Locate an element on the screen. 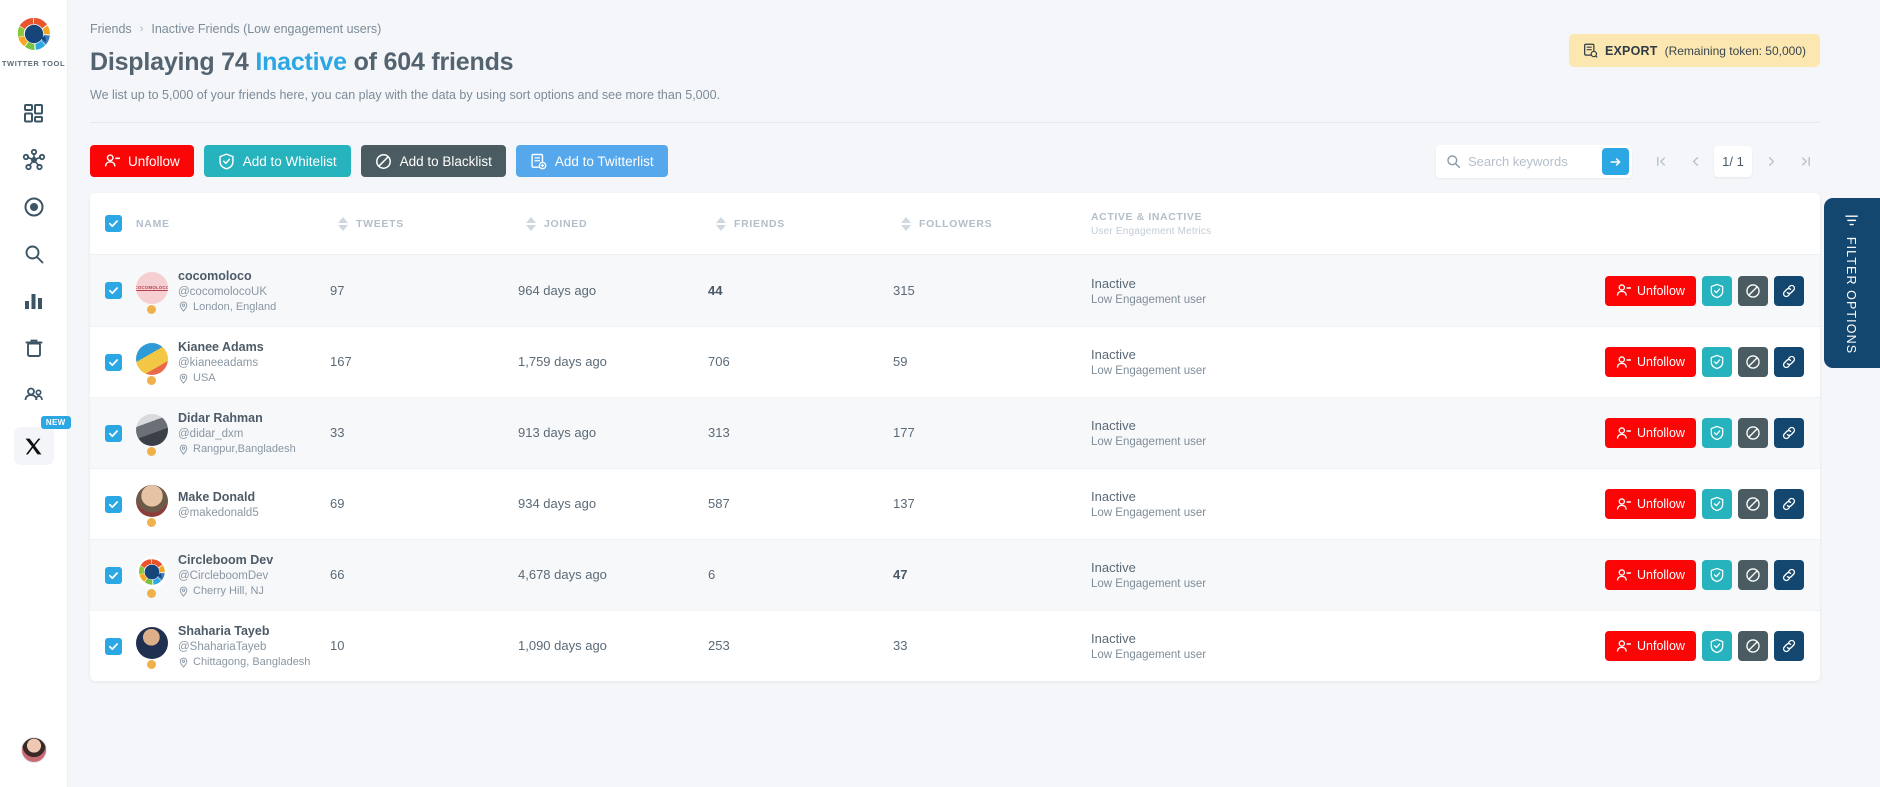  sidebar-item-dashboard is located at coordinates (34, 113).